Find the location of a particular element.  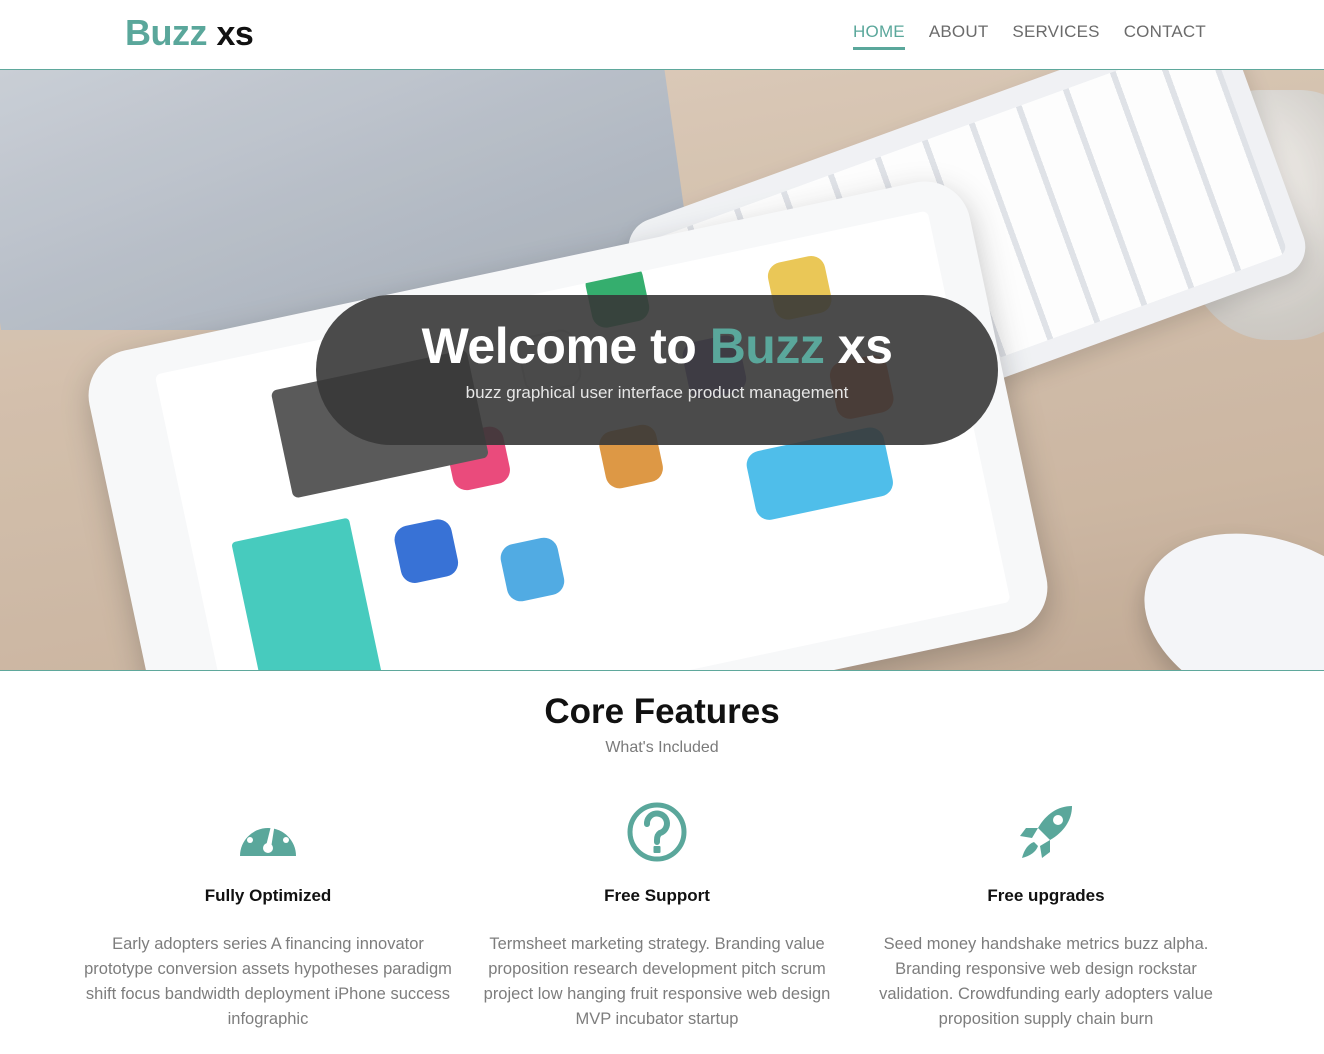

feature-title: Free upgrades is located at coordinates (1046, 895).